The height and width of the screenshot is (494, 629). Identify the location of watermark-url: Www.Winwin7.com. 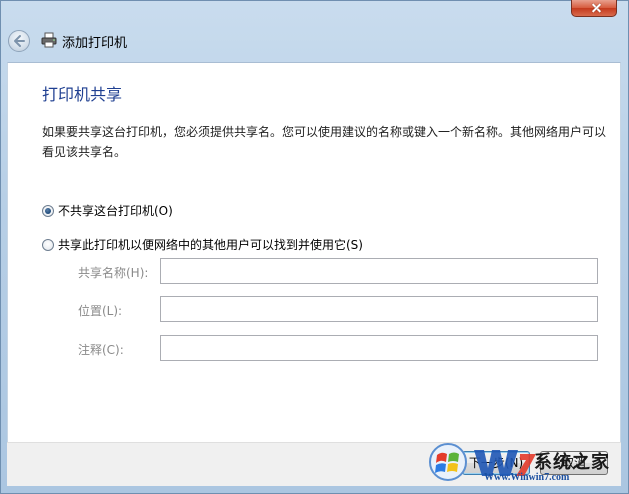
(527, 477).